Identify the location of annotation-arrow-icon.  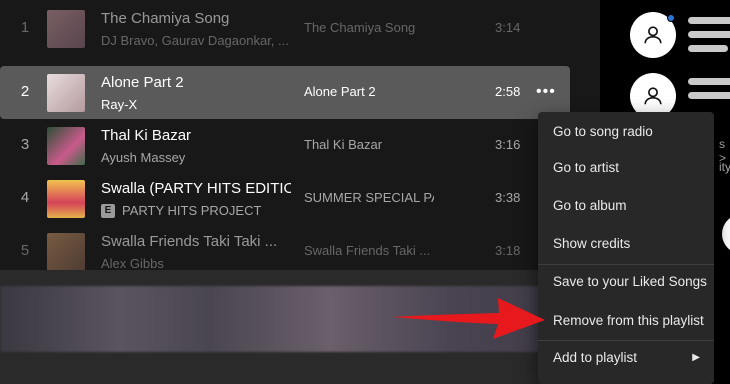
(468, 318).